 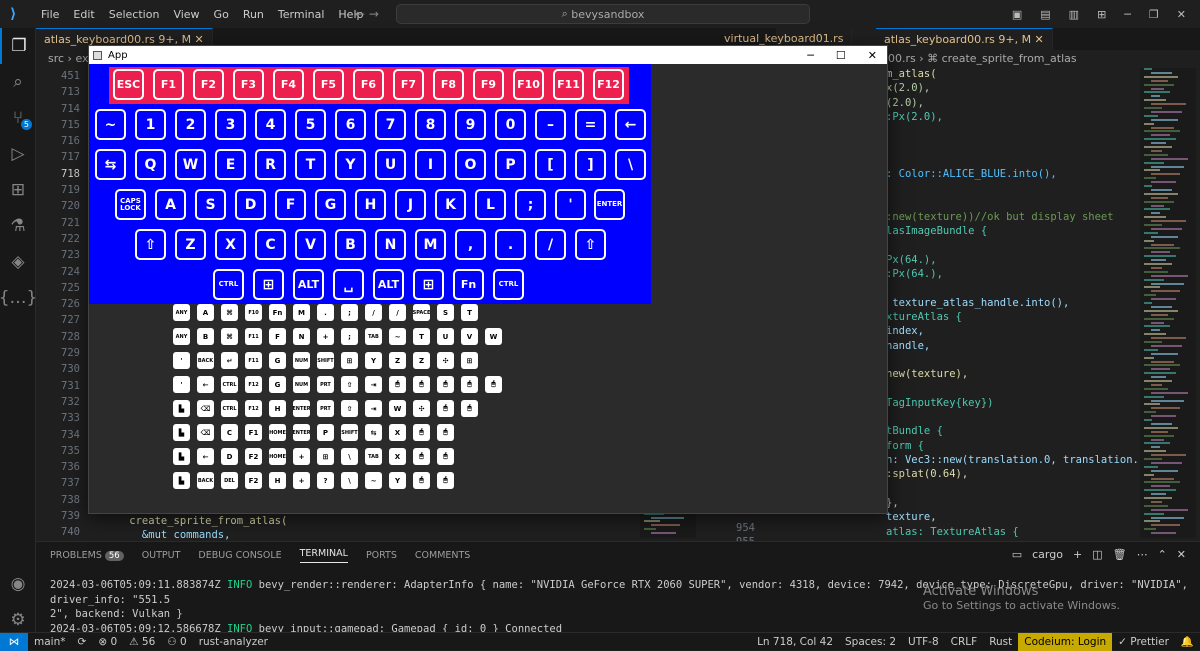 I want to click on key-d: D, so click(x=250, y=204).